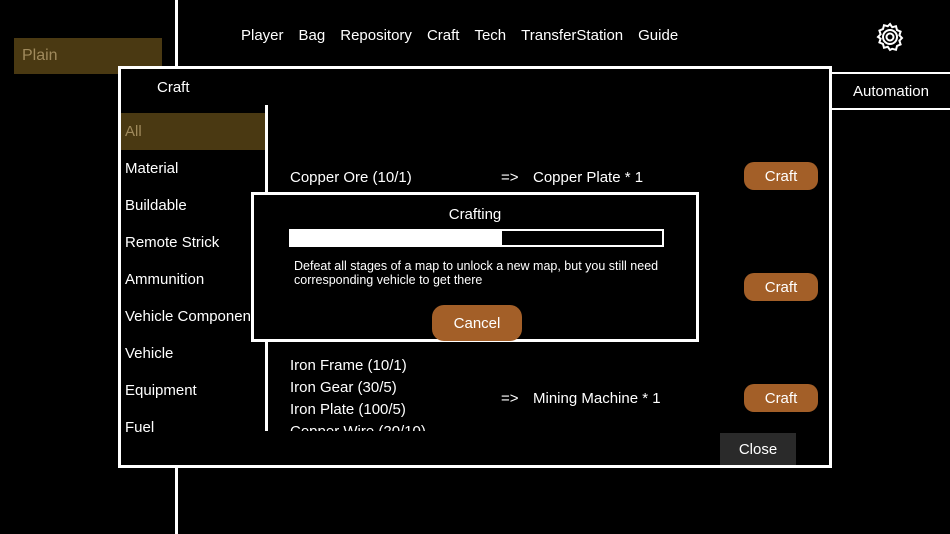 The image size is (950, 534). Describe the element at coordinates (758, 449) in the screenshot. I see `close-button: Close` at that location.